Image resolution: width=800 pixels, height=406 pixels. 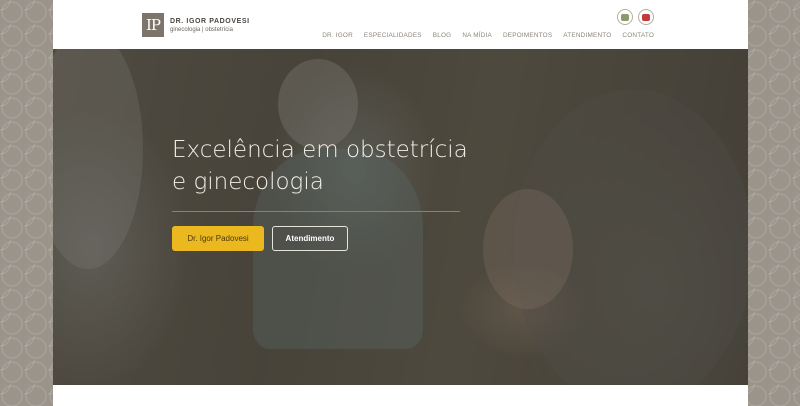 I want to click on nav-item-depoimentos: DEPOIMENTOS, so click(x=527, y=35).